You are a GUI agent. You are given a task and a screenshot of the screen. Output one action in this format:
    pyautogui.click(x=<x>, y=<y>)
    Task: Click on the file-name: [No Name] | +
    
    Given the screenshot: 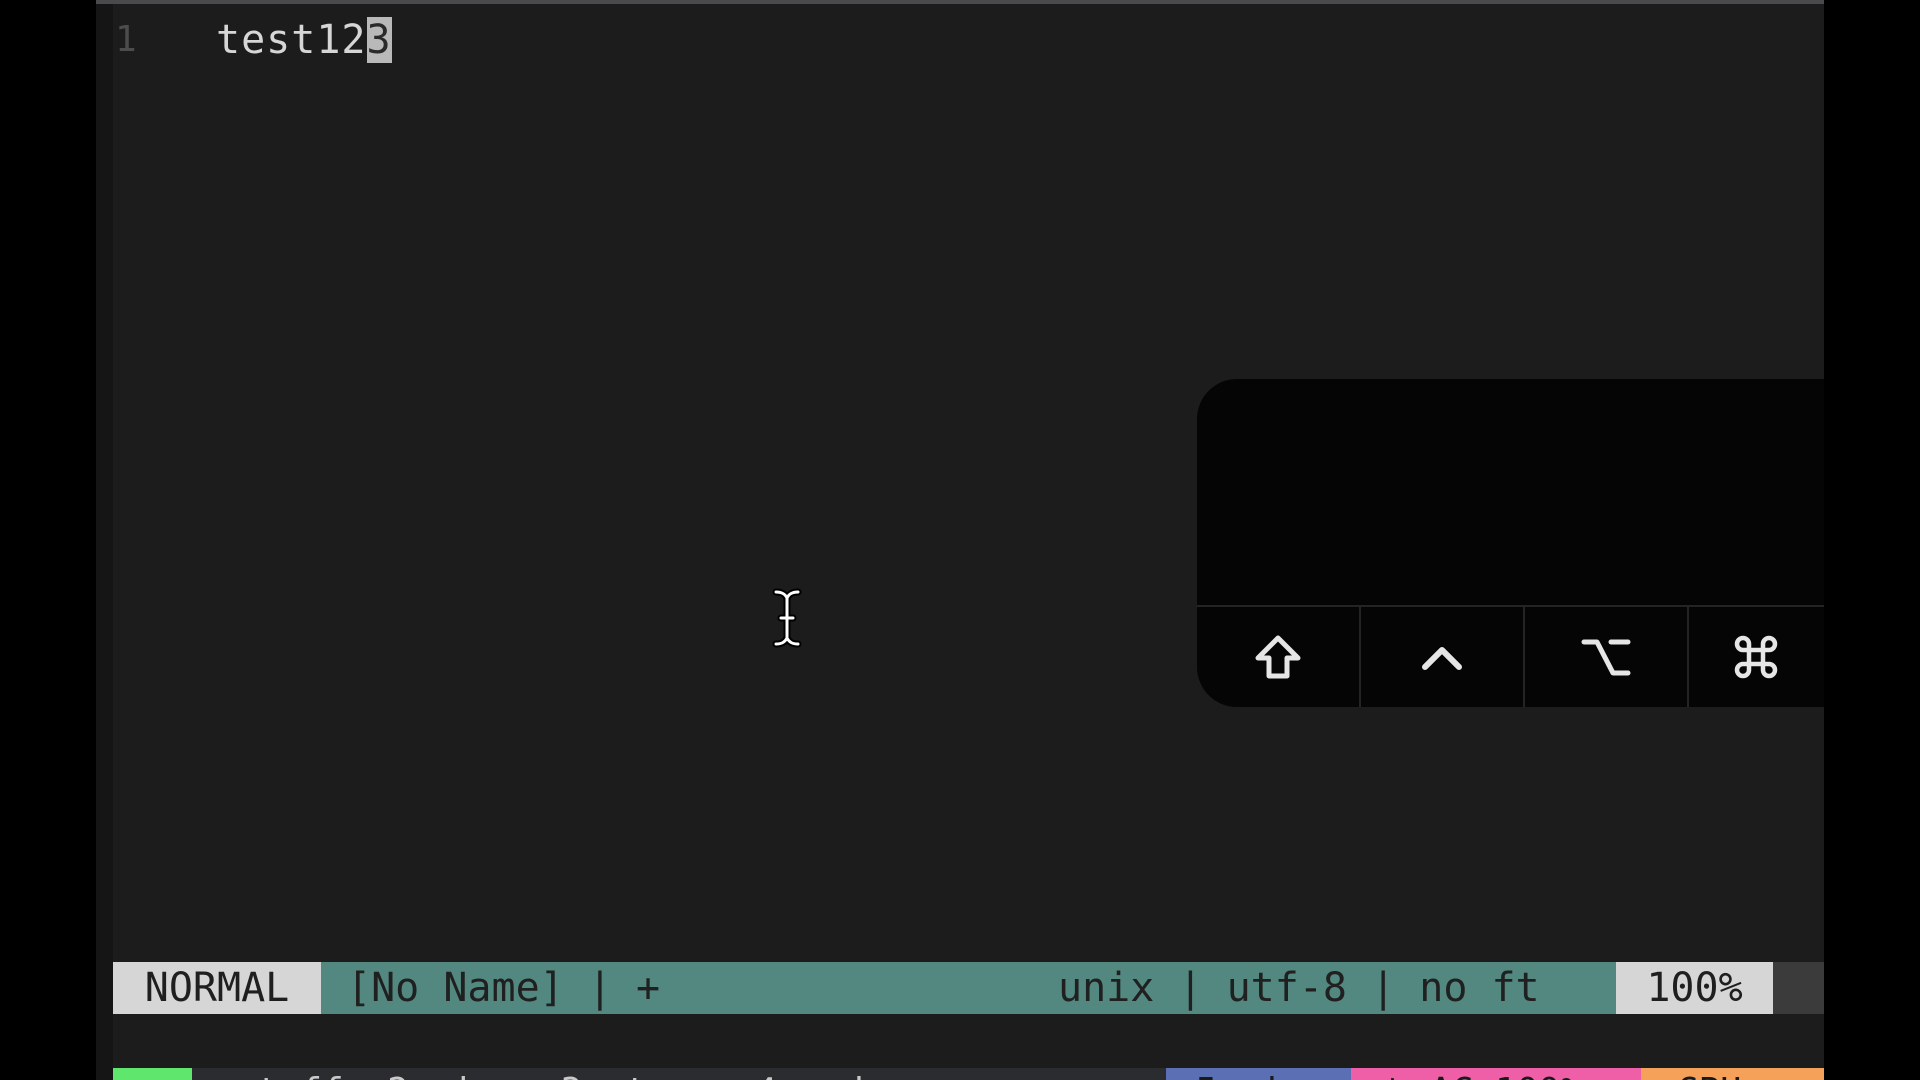 What is the action you would take?
    pyautogui.click(x=504, y=988)
    